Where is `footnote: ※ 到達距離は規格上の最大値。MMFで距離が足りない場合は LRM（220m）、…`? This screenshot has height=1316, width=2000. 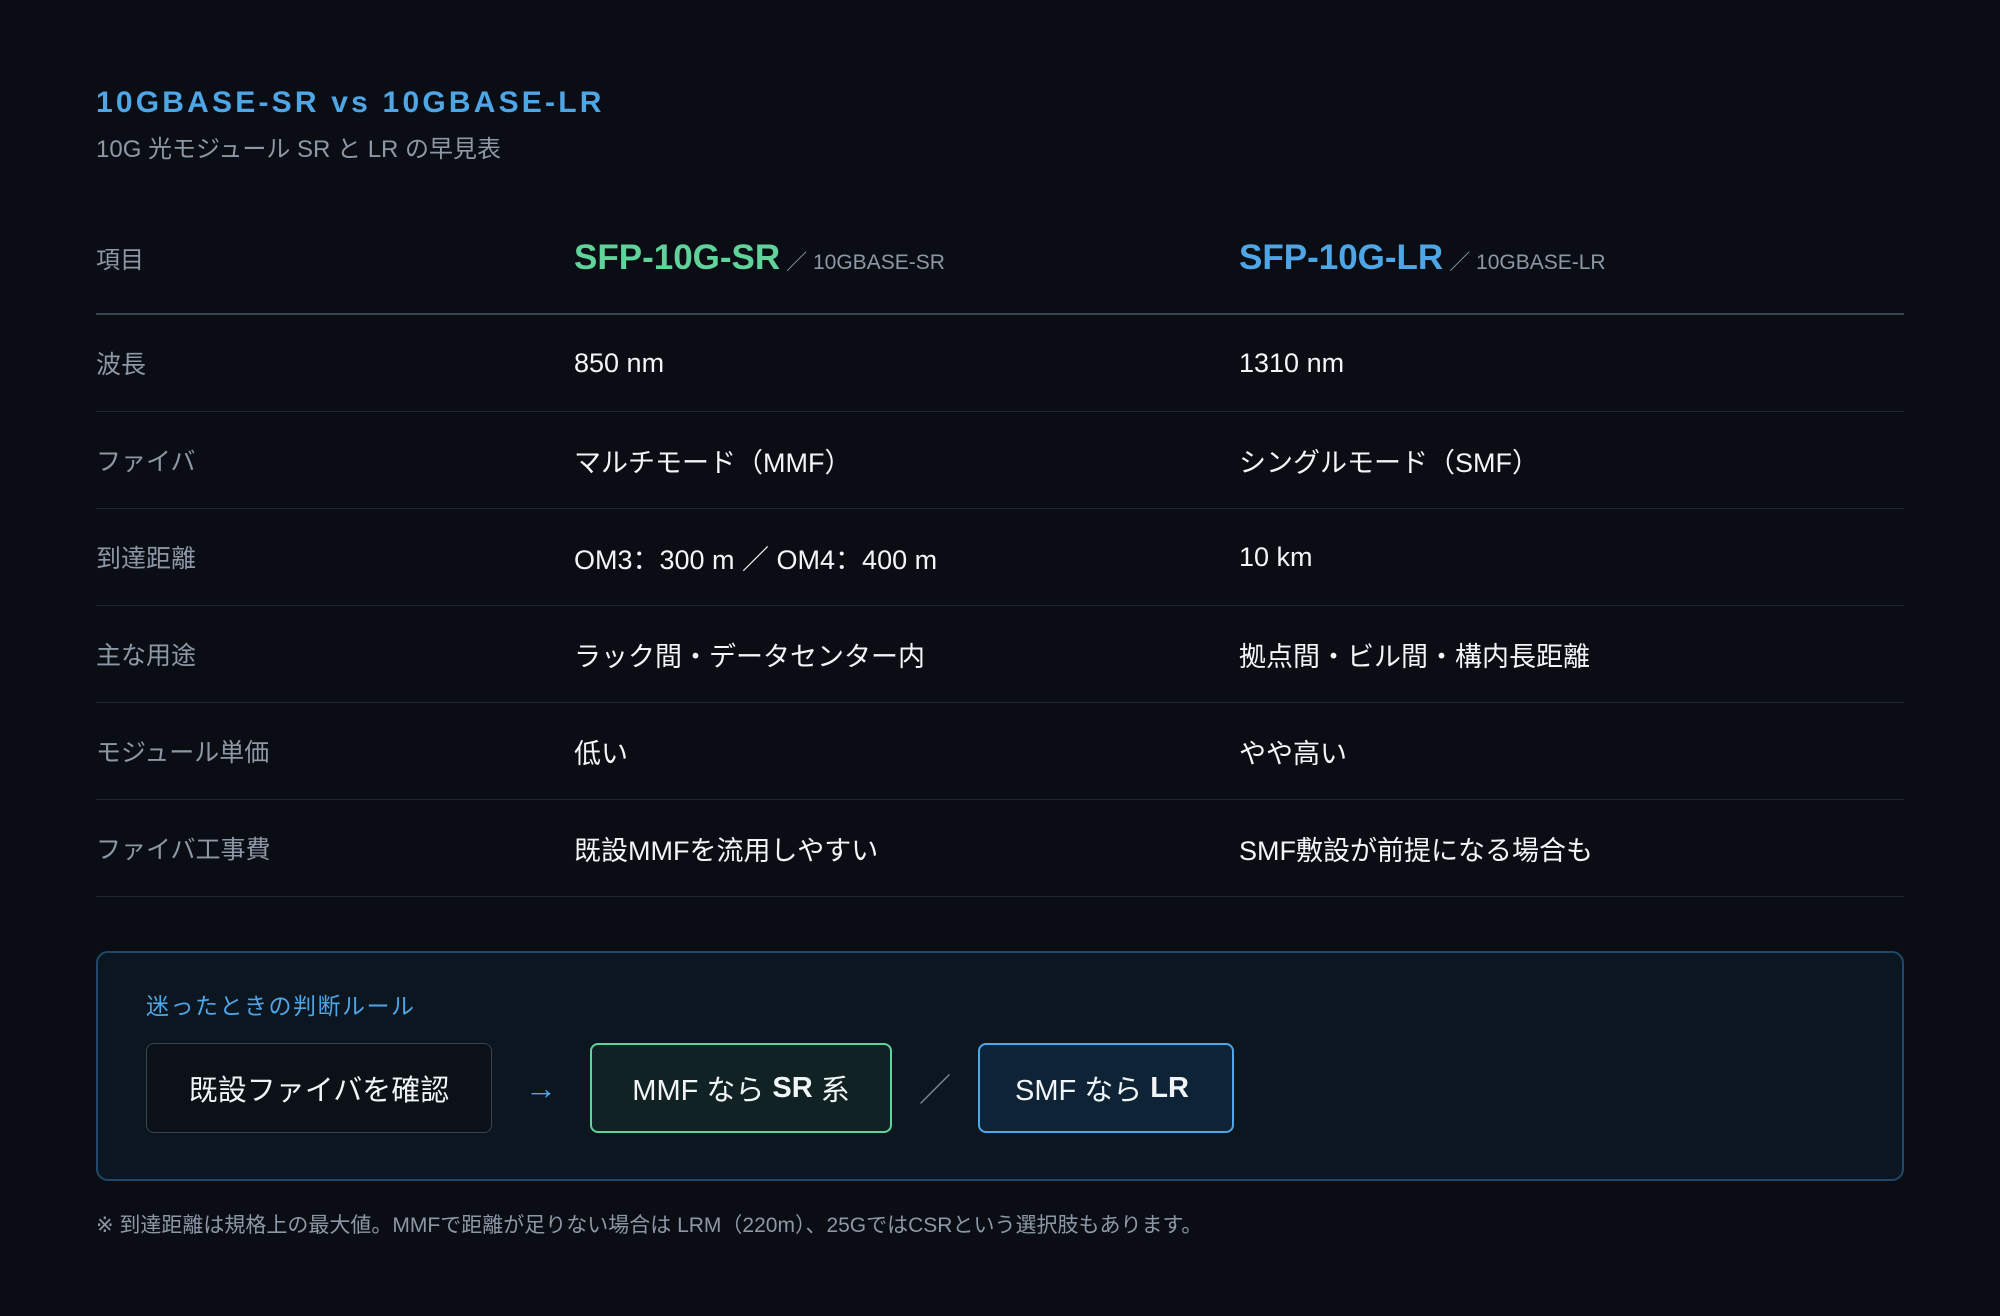
footnote: ※ 到達距離は規格上の最大値。MMFで距離が足りない場合は LRM（220m）、… is located at coordinates (649, 1225).